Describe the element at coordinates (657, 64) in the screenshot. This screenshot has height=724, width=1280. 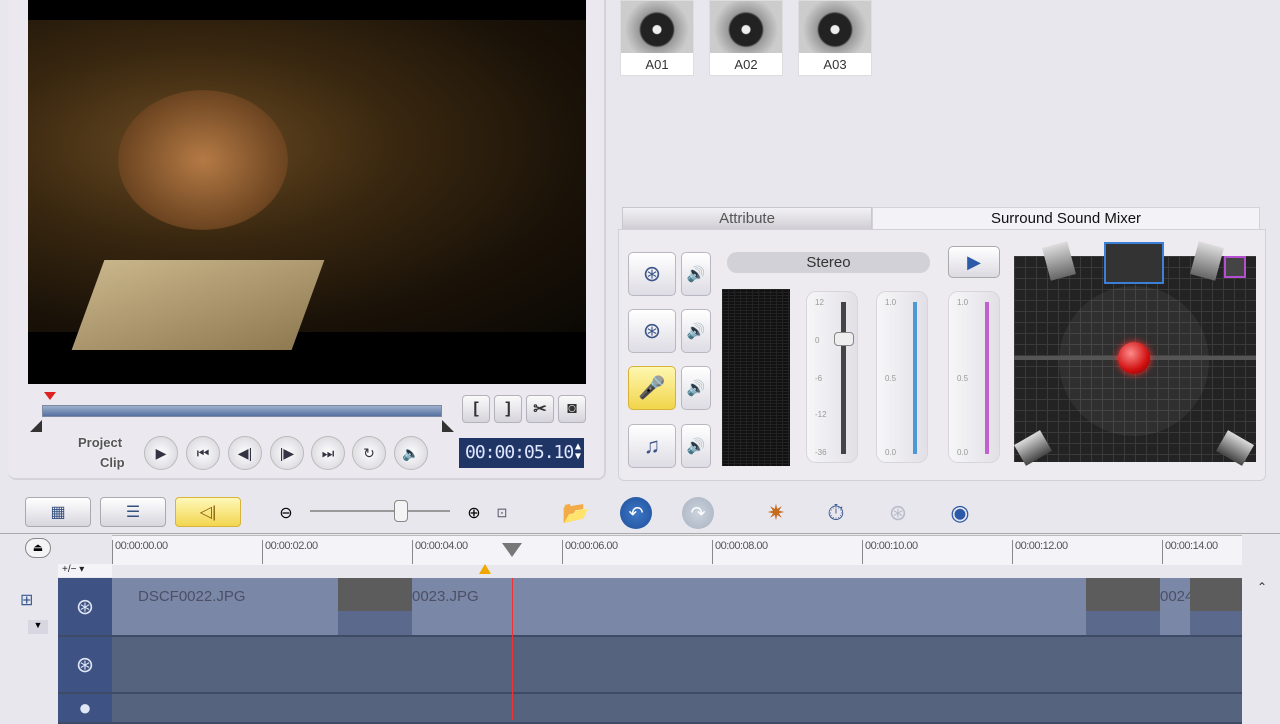
I see `thumbnail-label: A01` at that location.